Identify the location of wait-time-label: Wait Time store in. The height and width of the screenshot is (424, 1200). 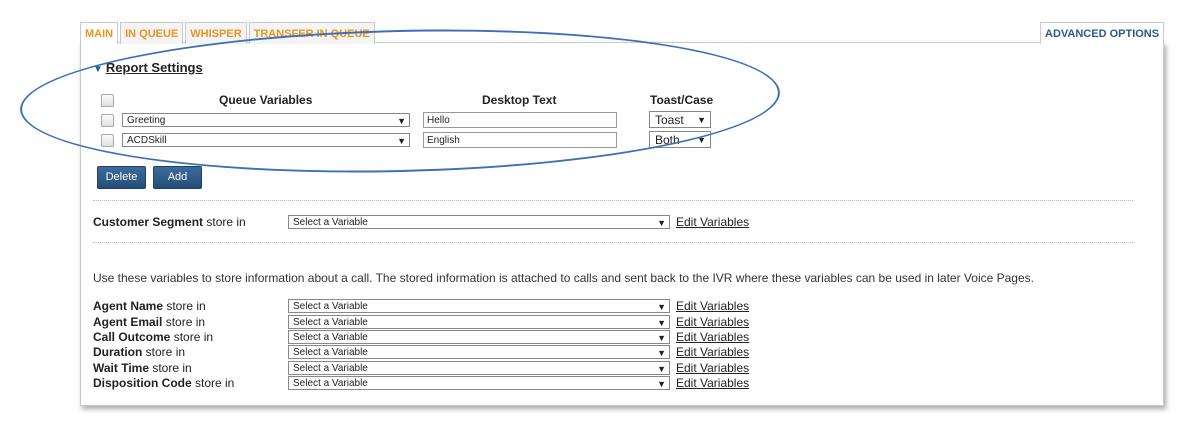
(142, 368).